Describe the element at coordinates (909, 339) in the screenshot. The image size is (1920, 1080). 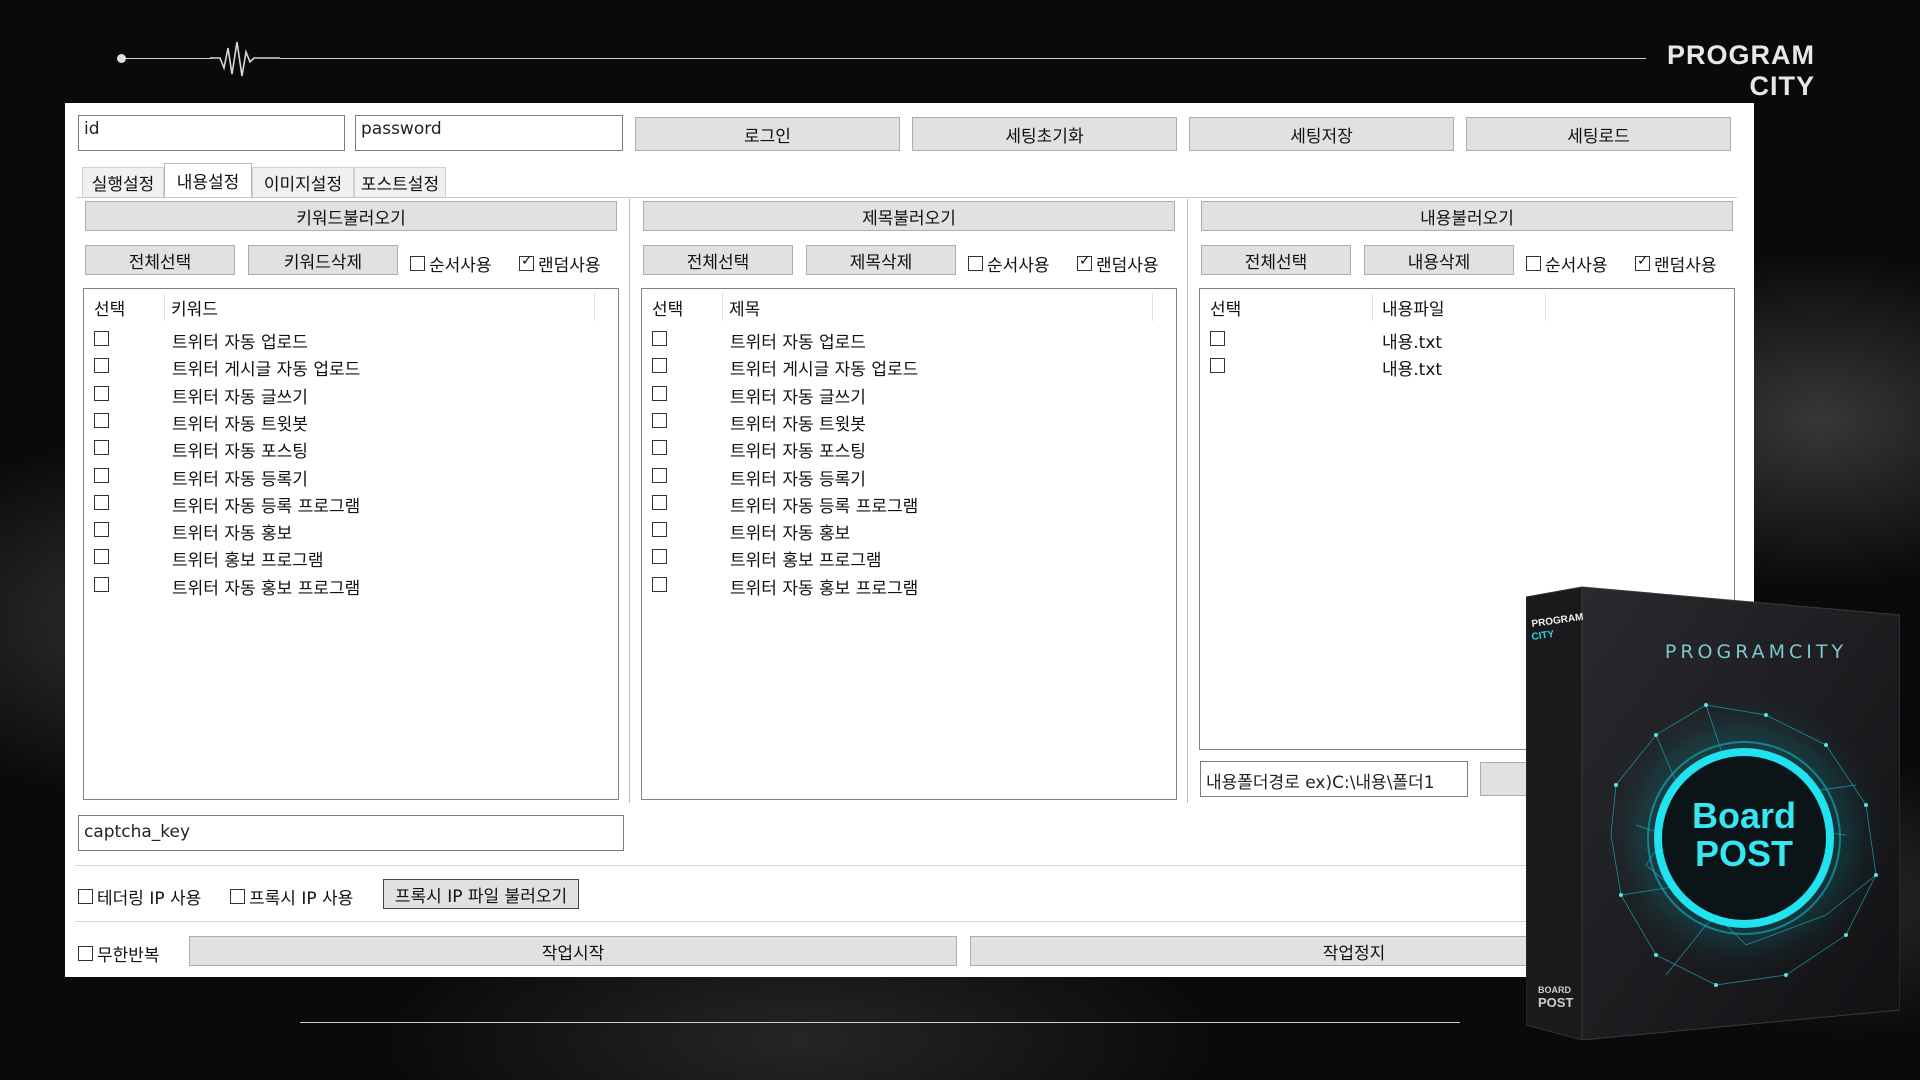
I see `title-row: 트위터 자동 업로드` at that location.